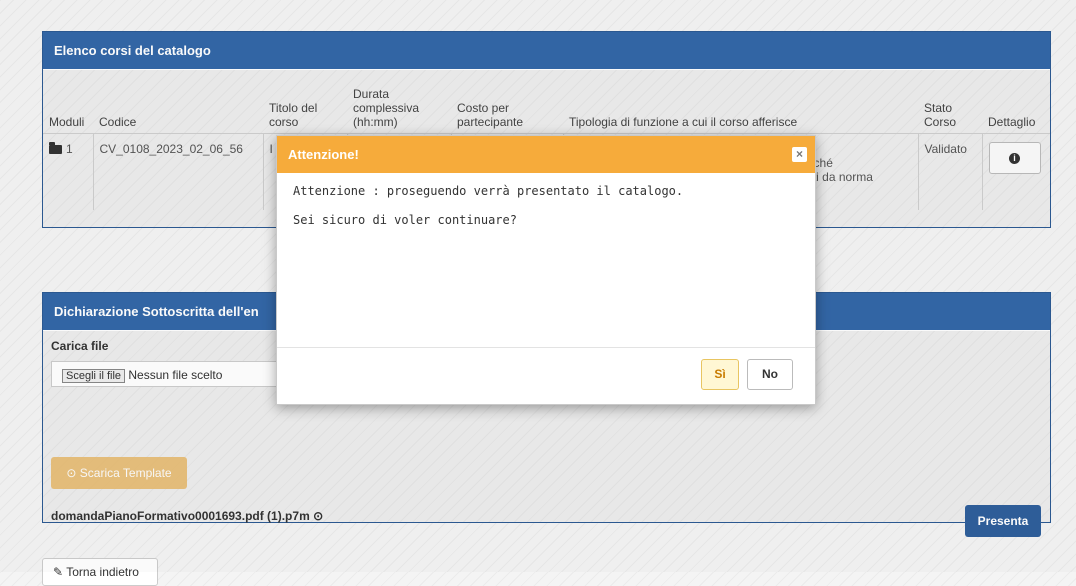 Image resolution: width=1076 pixels, height=586 pixels. I want to click on yes-button: Sì, so click(720, 374).